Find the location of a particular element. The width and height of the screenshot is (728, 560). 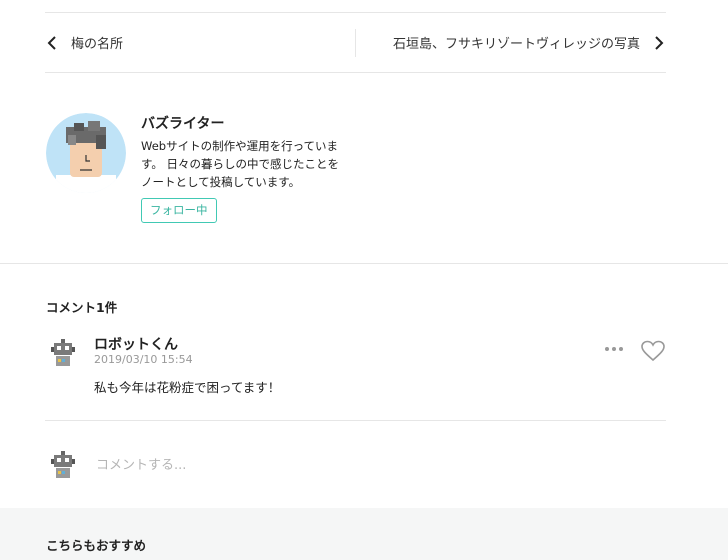

chevron-left-icon is located at coordinates (51, 42).